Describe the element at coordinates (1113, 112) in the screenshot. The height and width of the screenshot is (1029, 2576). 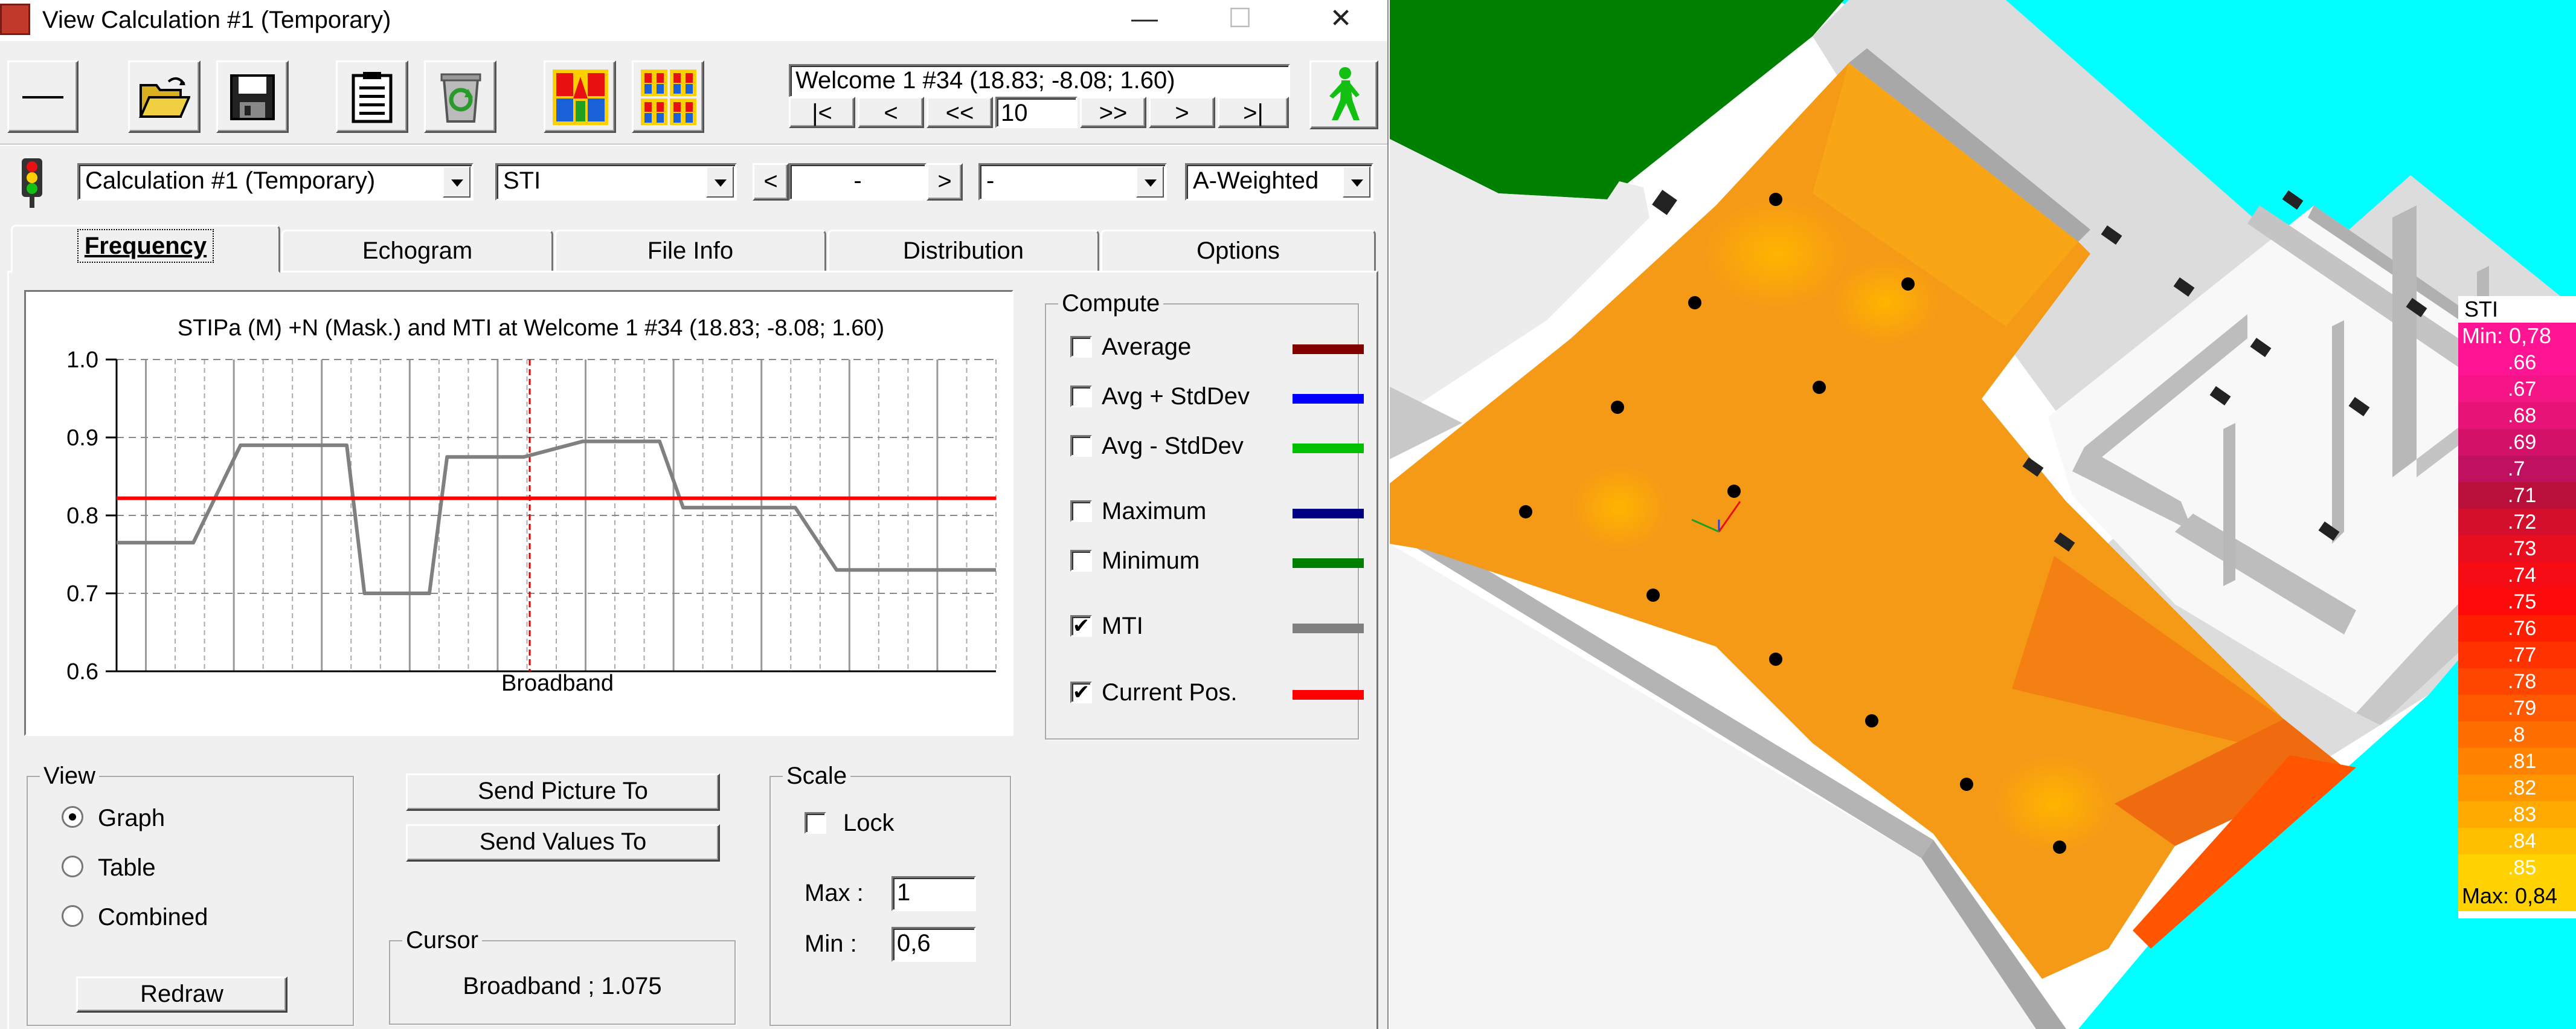
I see `nav-next-step-button: >>` at that location.